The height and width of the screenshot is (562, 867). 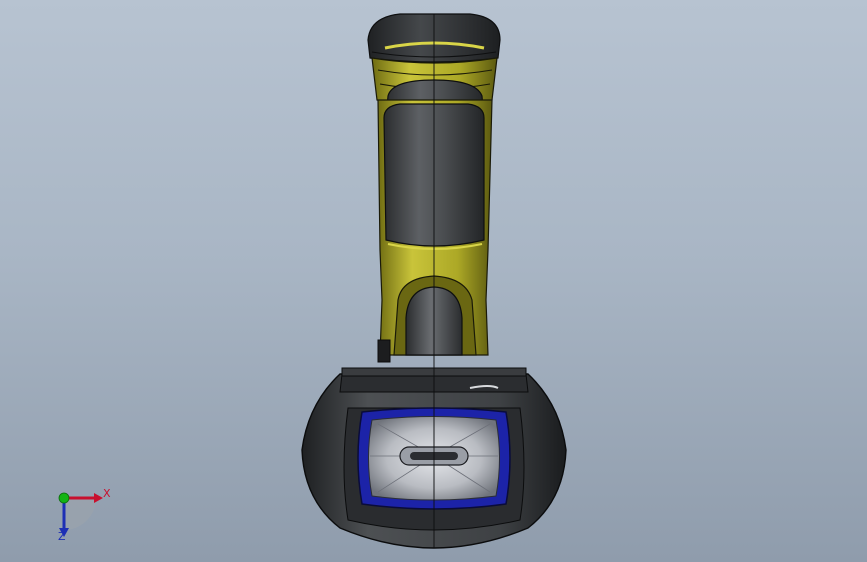 I want to click on triad-plane-icon, so click(x=80, y=514).